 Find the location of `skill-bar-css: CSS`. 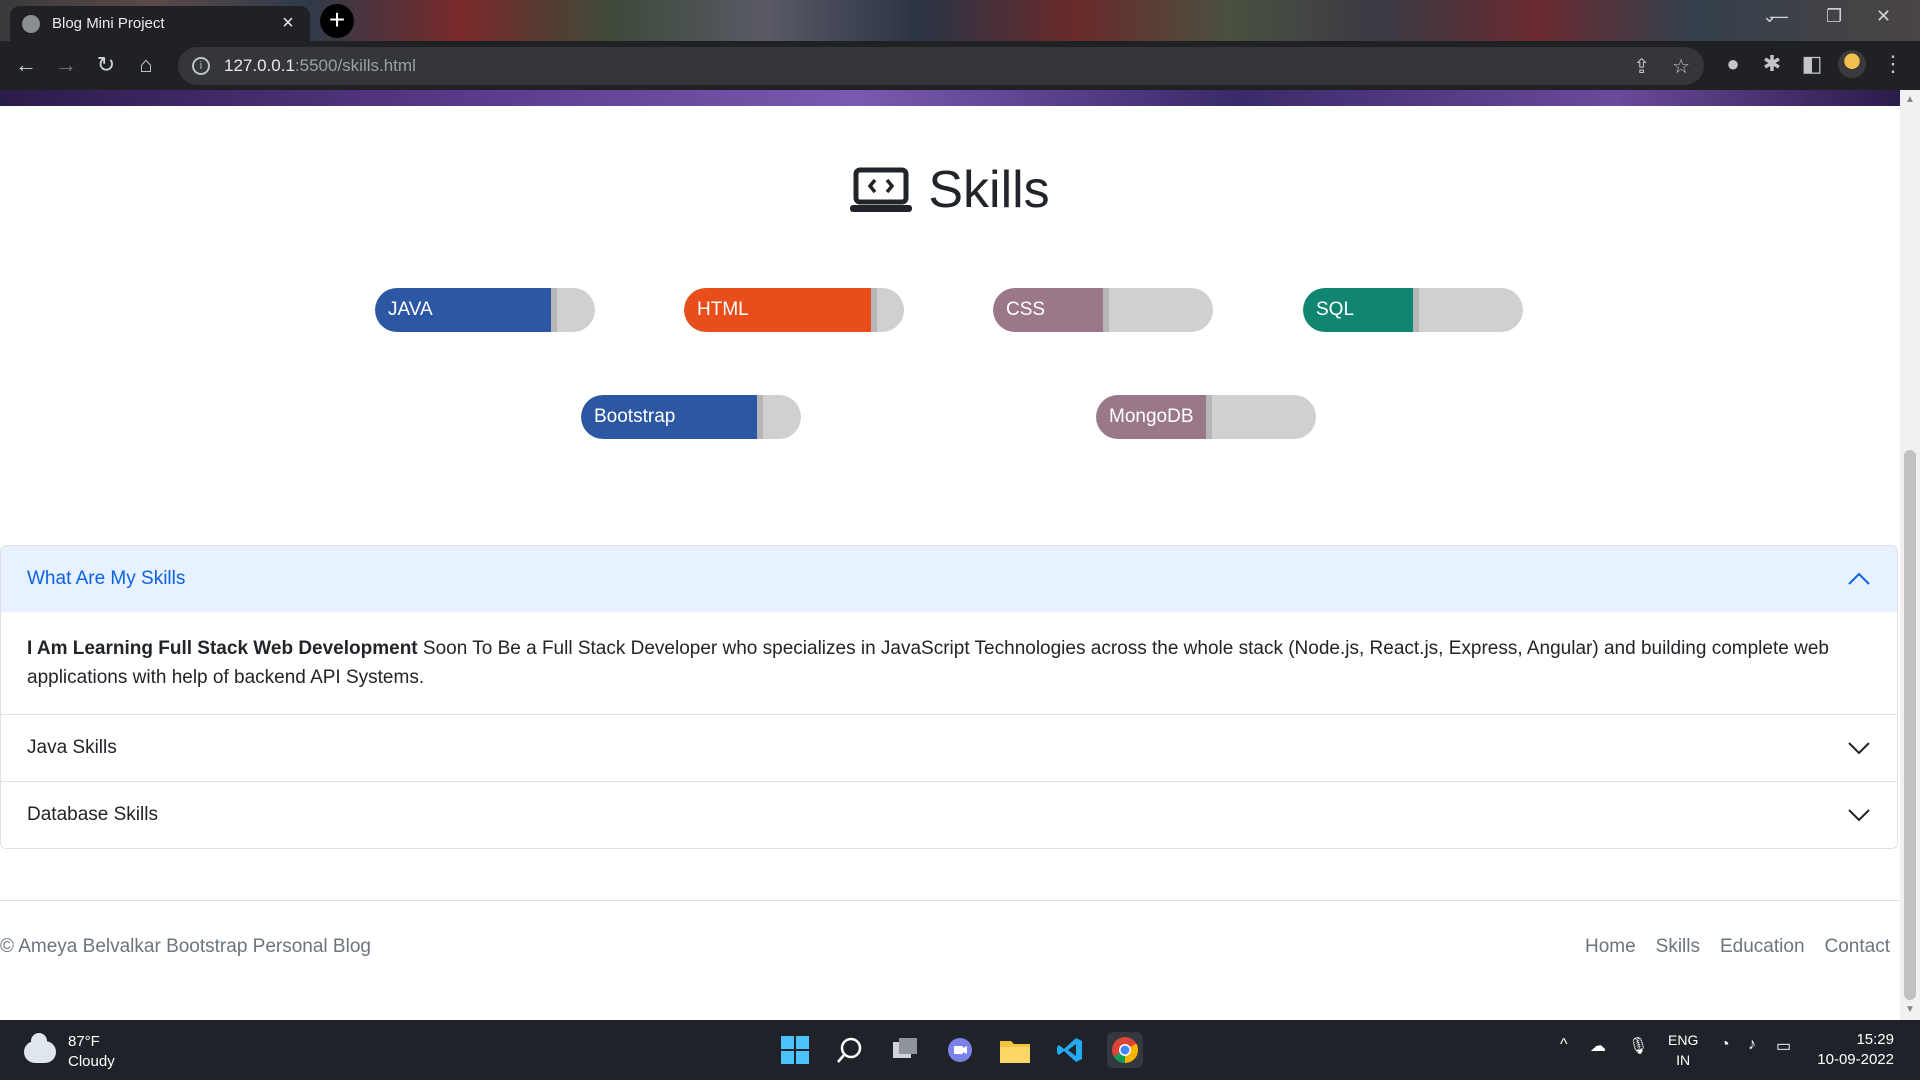

skill-bar-css: CSS is located at coordinates (1103, 310).